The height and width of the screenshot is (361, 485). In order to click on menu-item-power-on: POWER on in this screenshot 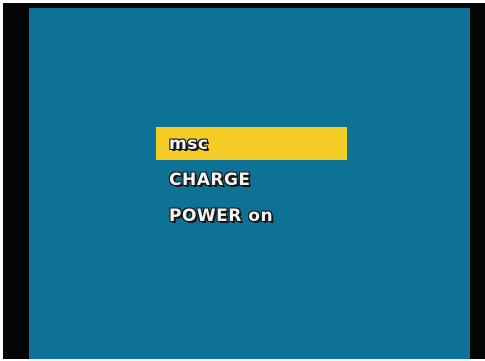, I will do `click(256, 215)`.